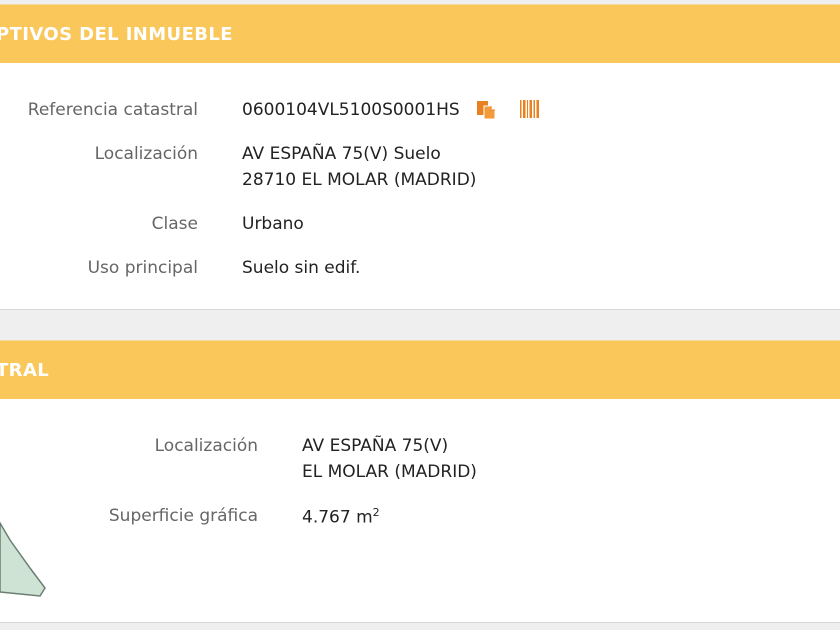  I want to click on value-superficie-grafica: 4.767 m2, so click(341, 517).